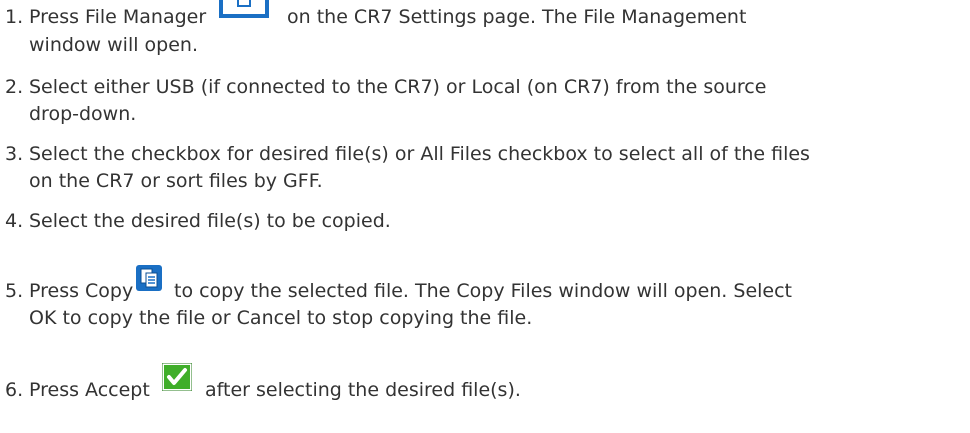  Describe the element at coordinates (177, 377) in the screenshot. I see `accept-checkmark-icon` at that location.